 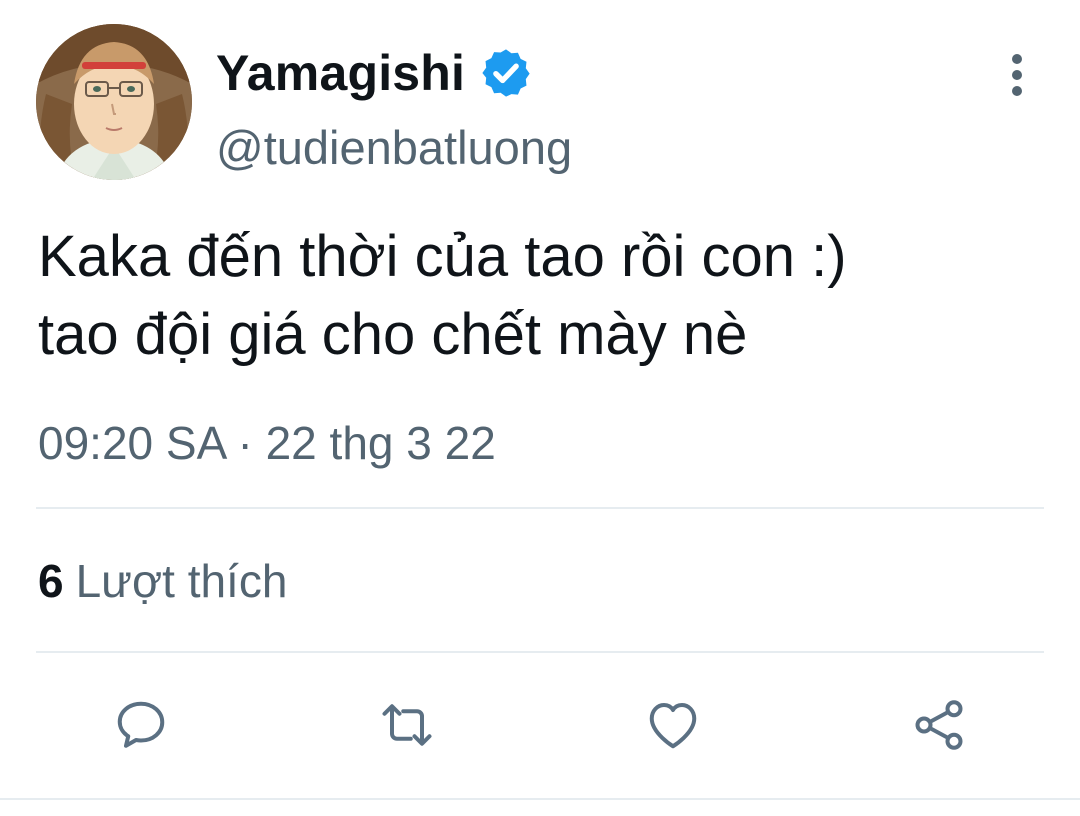 I want to click on comment-icon, so click(x=141, y=724).